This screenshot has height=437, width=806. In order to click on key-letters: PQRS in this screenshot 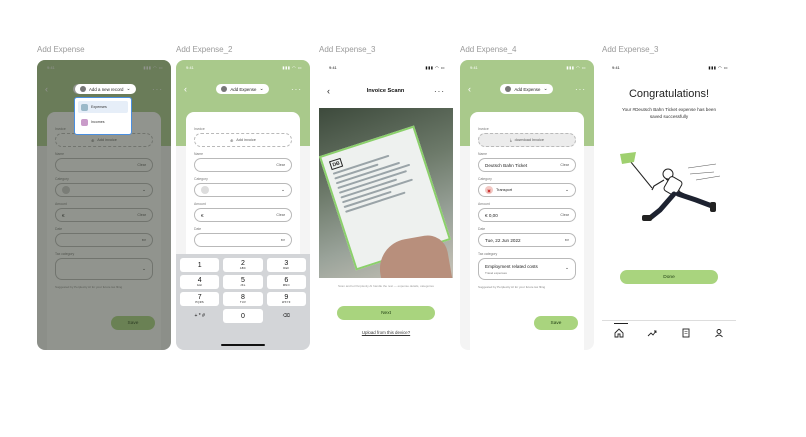, I will do `click(199, 302)`.